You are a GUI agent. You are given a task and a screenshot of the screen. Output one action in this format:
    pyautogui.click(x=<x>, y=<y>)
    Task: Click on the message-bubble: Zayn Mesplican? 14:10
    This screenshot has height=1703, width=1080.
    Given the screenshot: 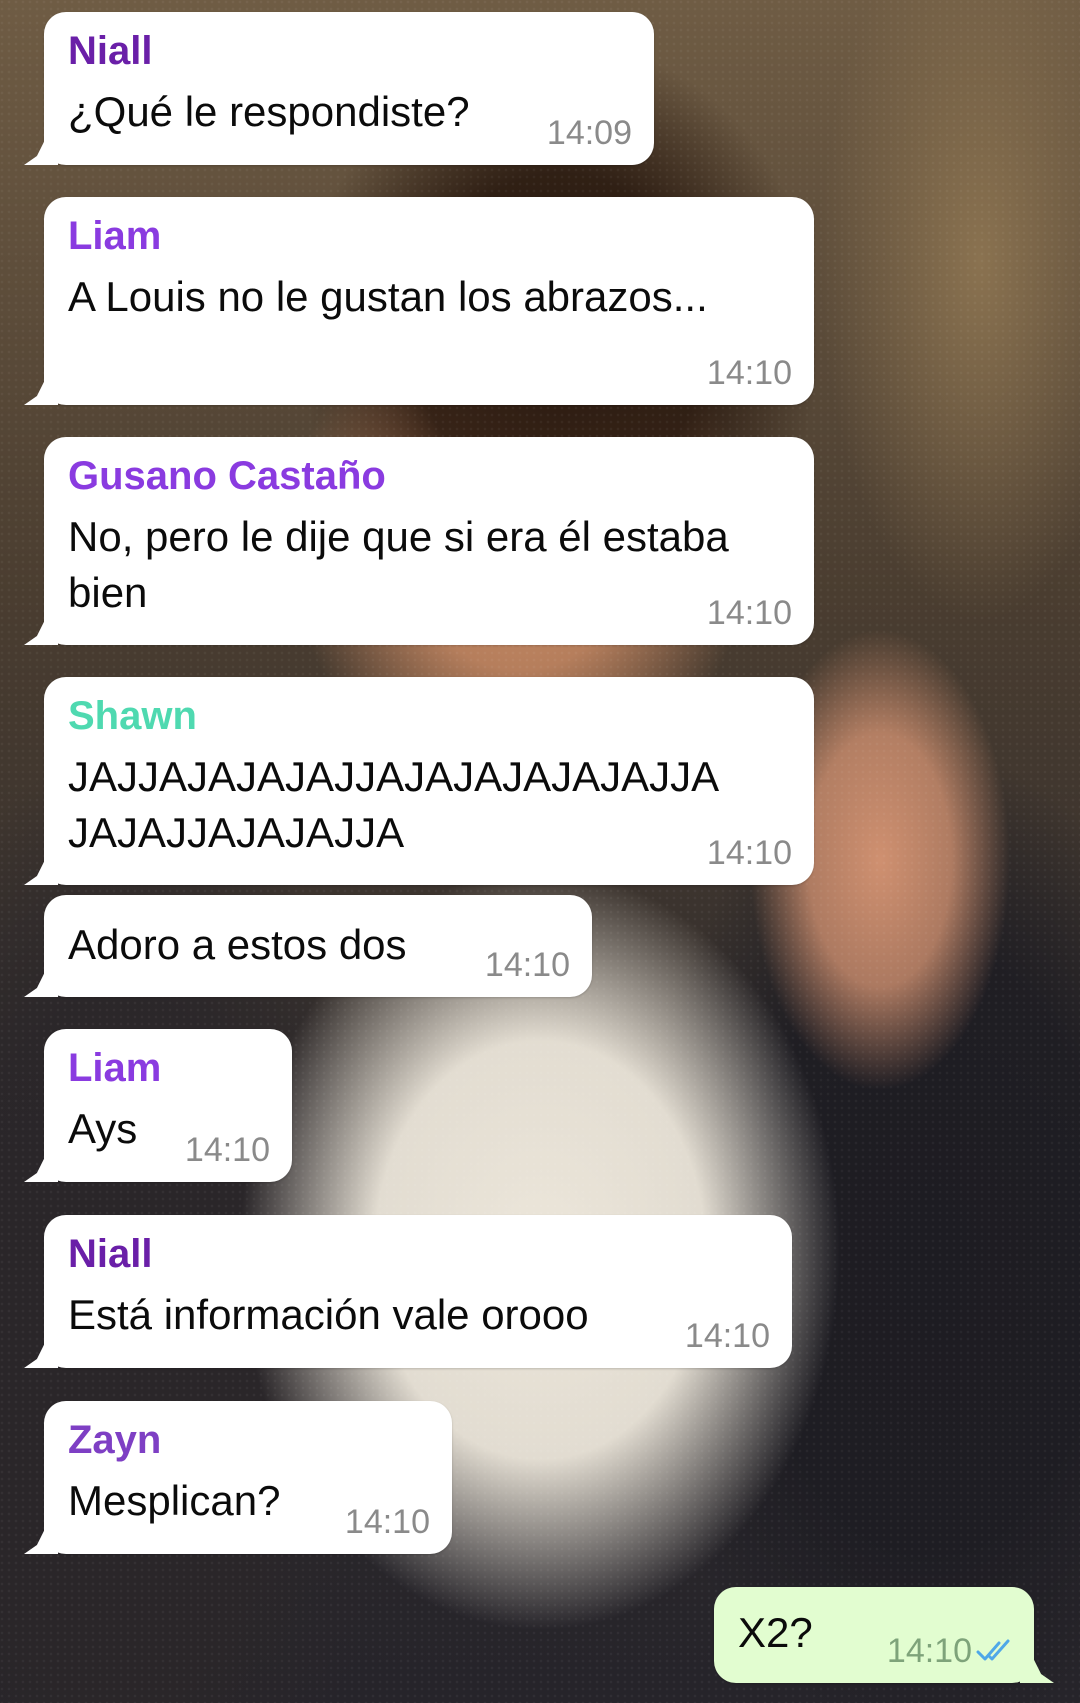 What is the action you would take?
    pyautogui.click(x=248, y=1477)
    